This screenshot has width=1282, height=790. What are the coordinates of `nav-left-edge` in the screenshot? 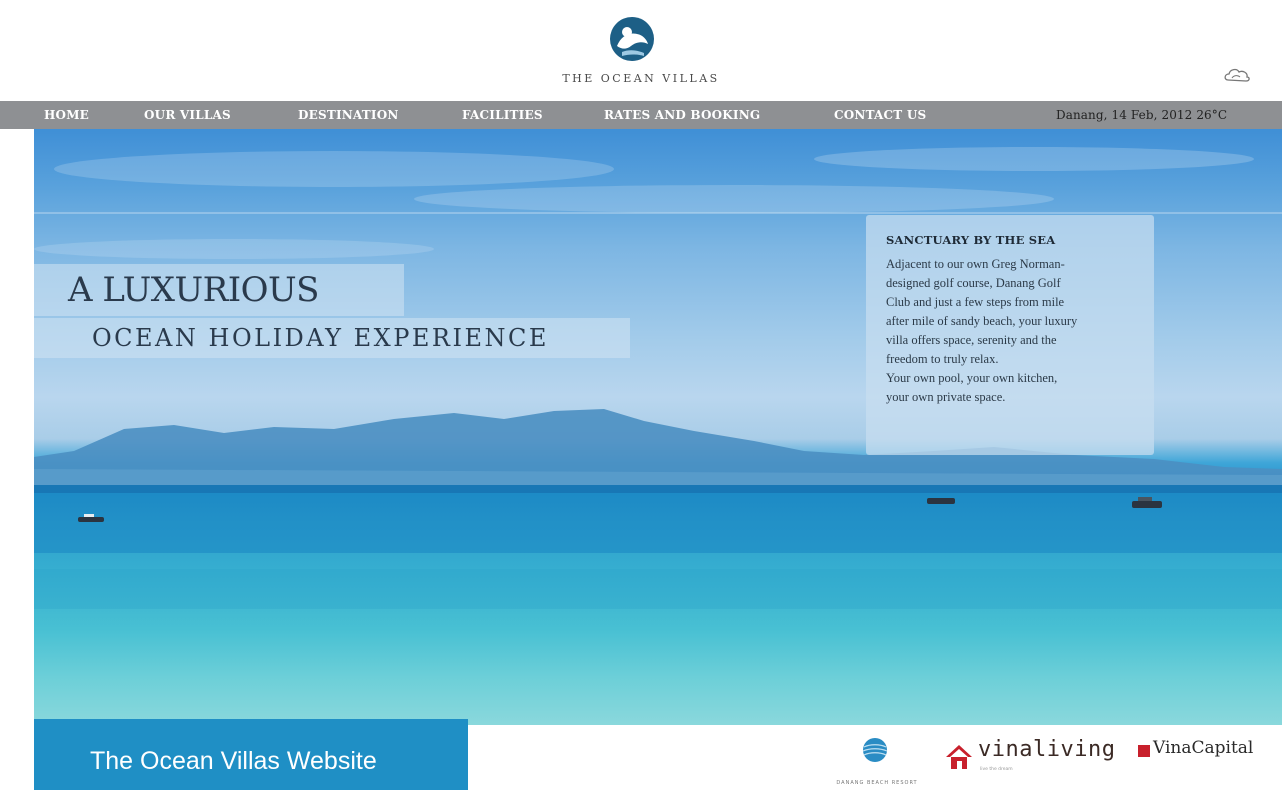 It's located at (17, 115).